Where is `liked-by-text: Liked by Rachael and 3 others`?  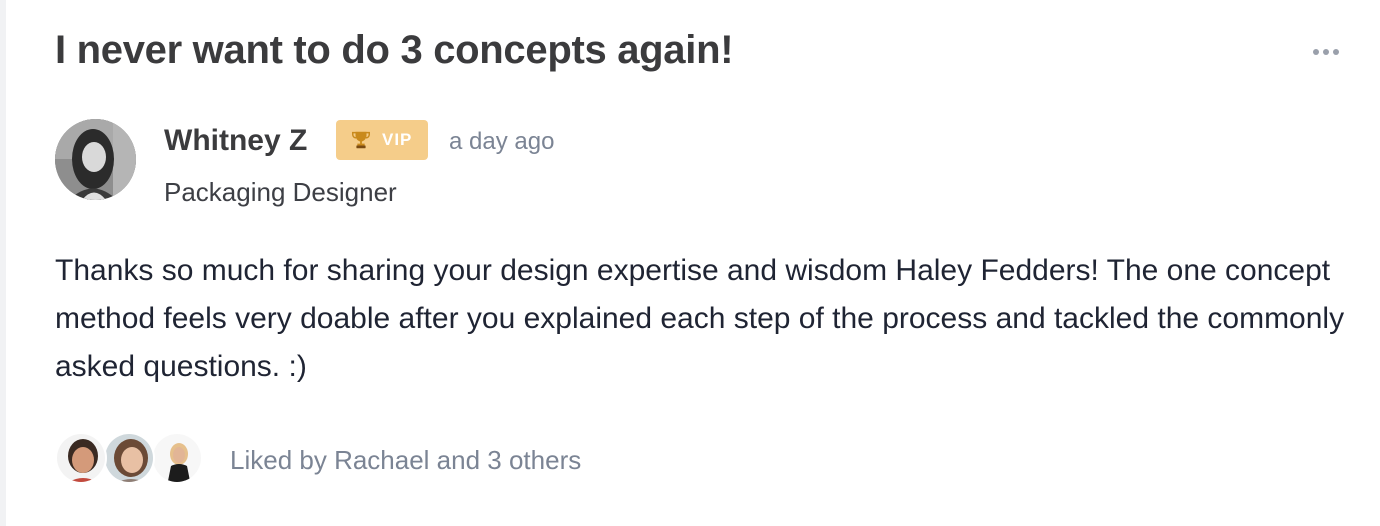 liked-by-text: Liked by Rachael and 3 others is located at coordinates (405, 460).